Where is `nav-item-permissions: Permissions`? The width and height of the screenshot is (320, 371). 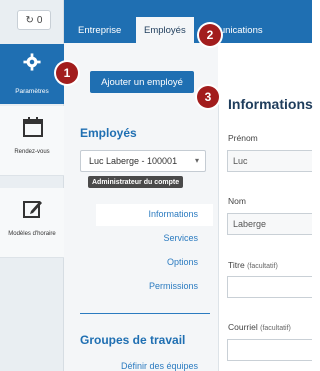
nav-item-permissions: Permissions is located at coordinates (173, 286).